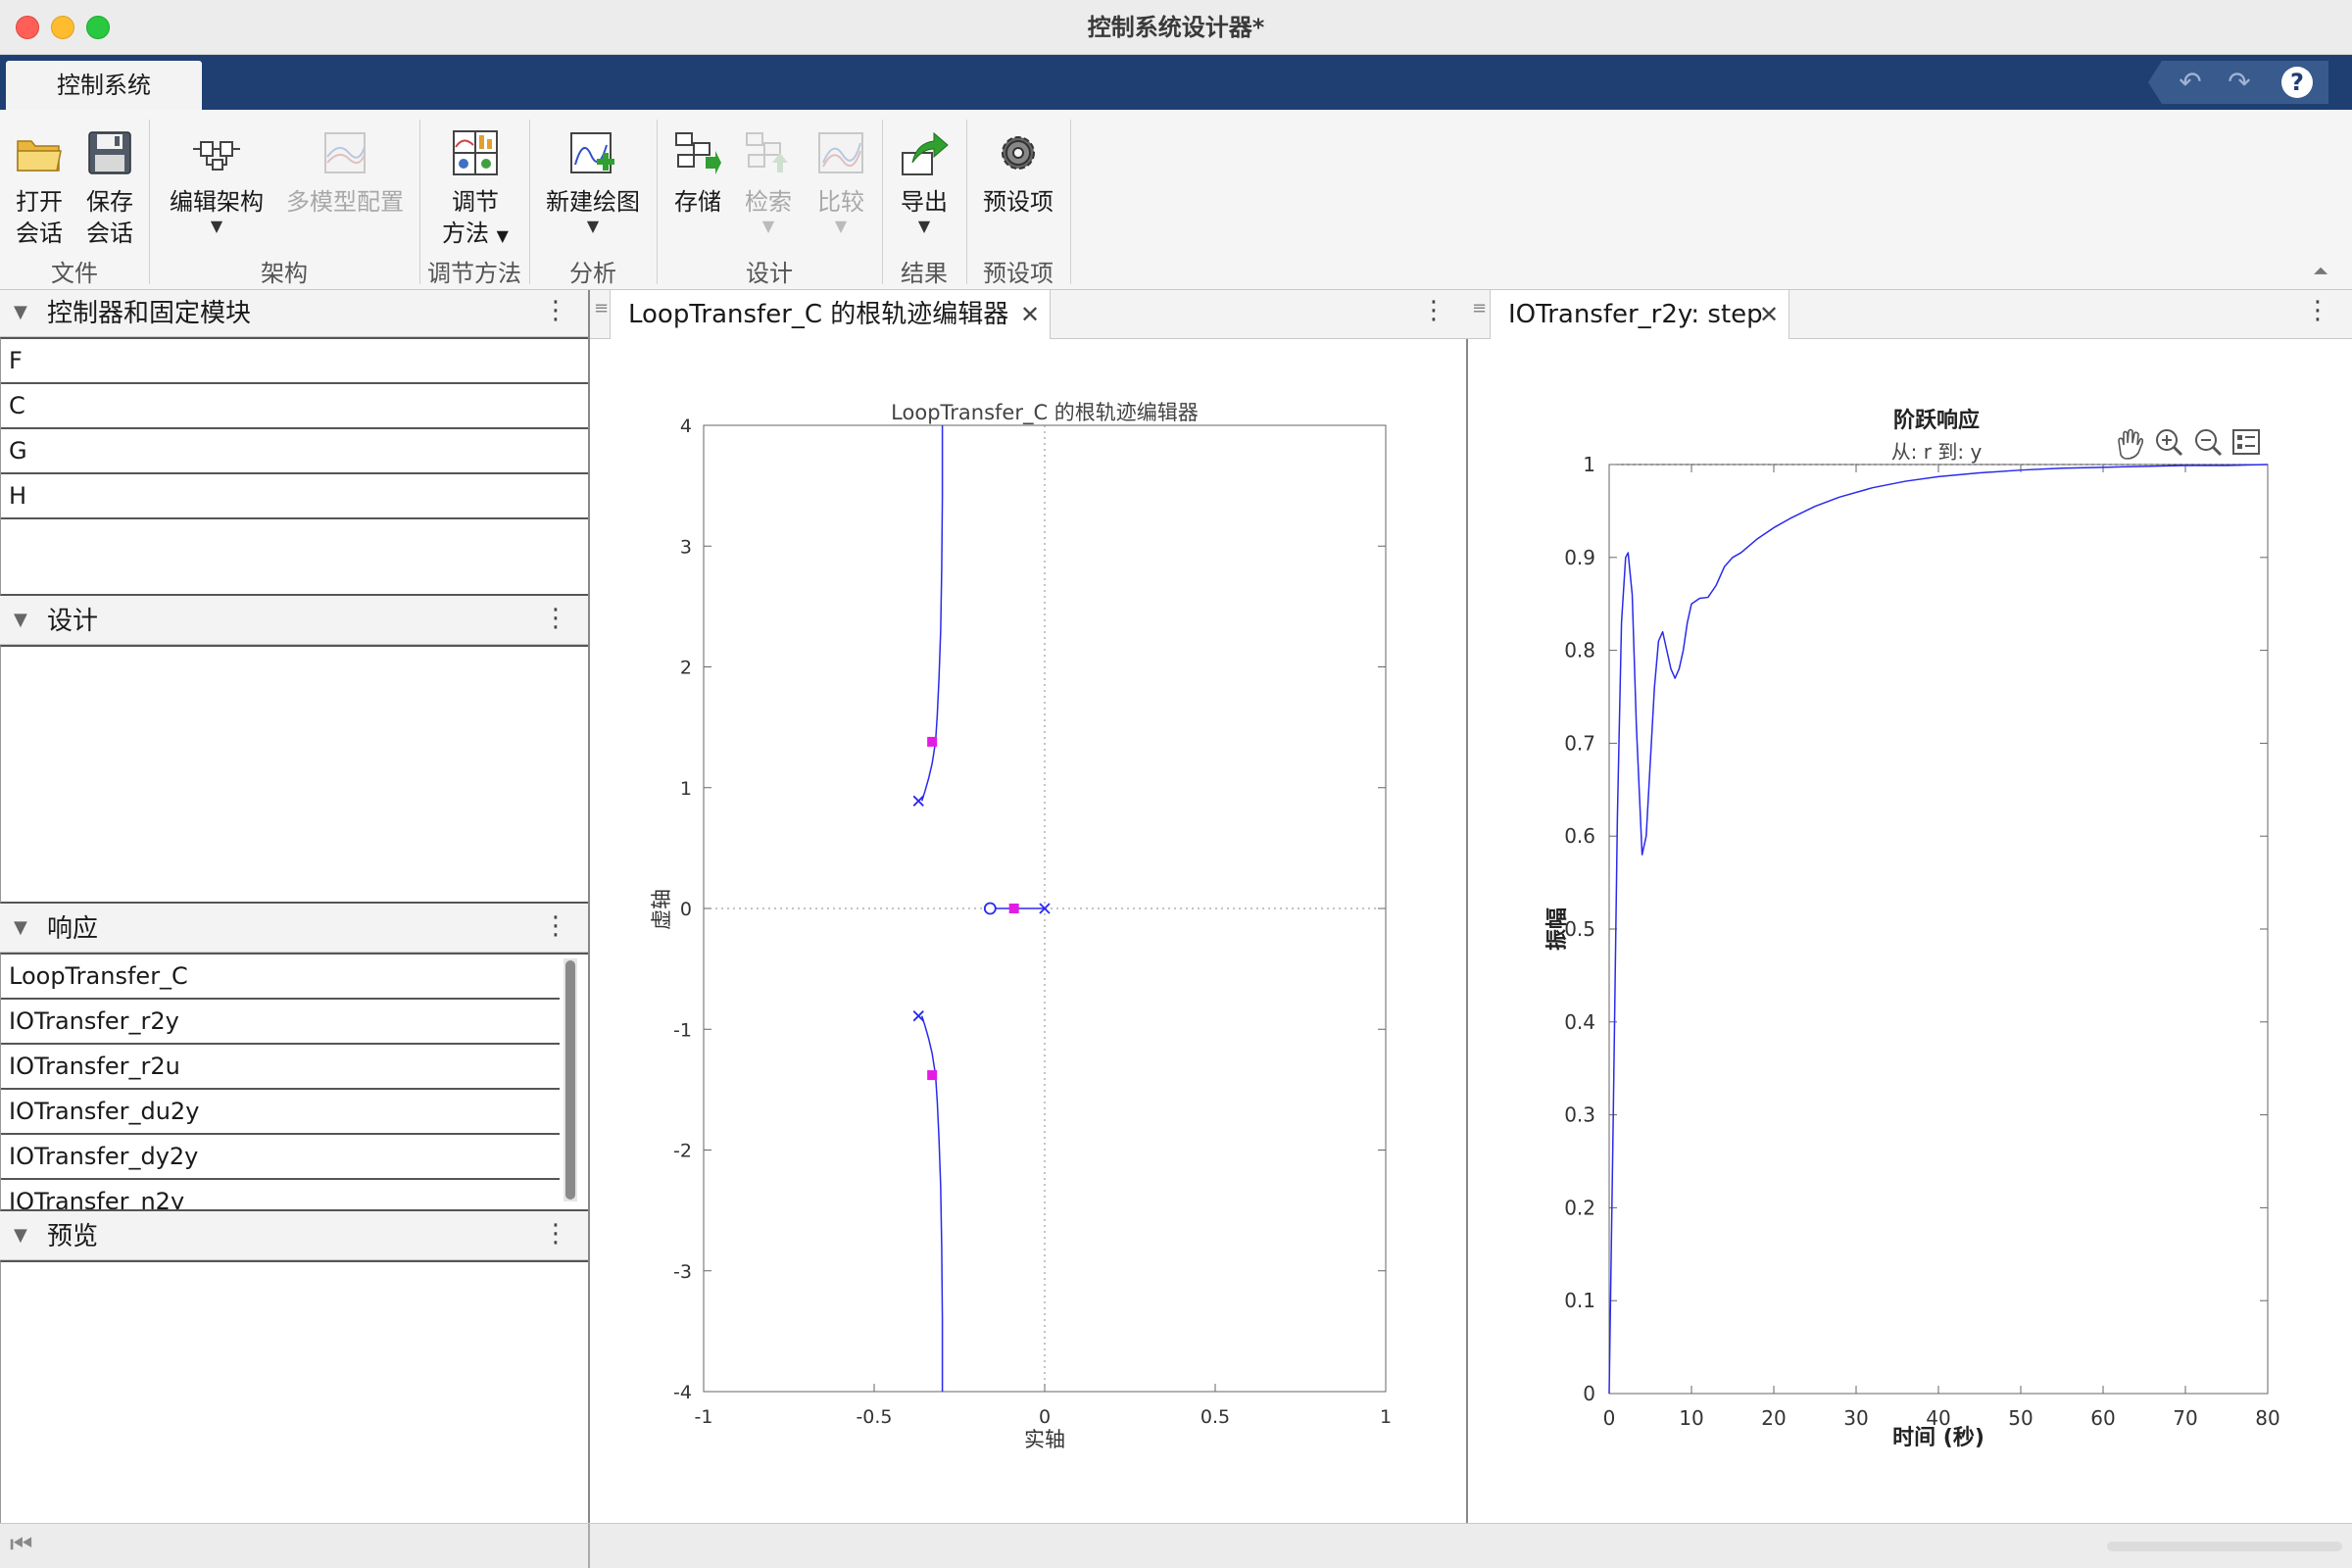 The image size is (2352, 1568). What do you see at coordinates (924, 181) in the screenshot?
I see `export-button: 导出 ▼` at bounding box center [924, 181].